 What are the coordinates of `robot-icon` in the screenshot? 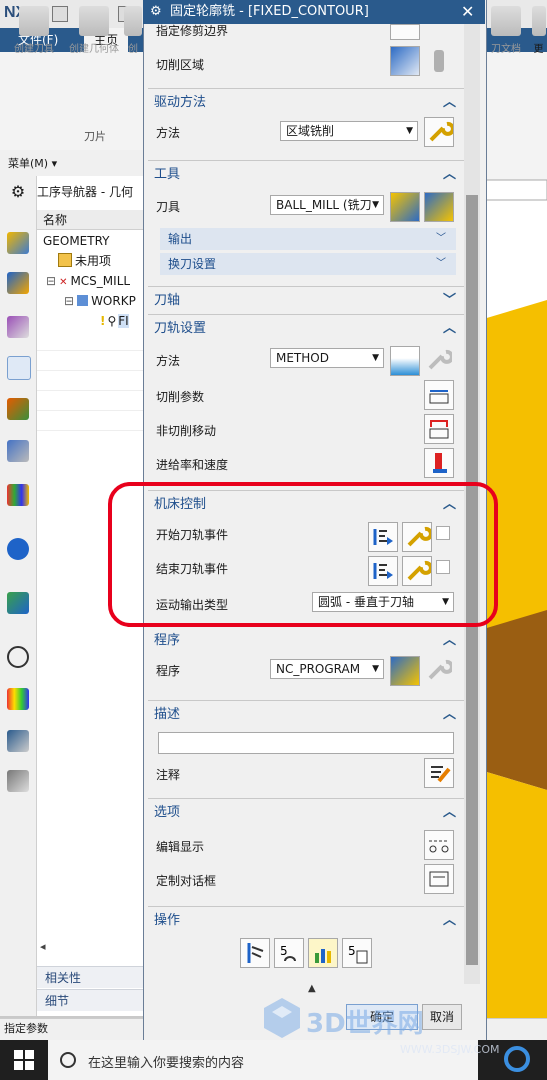 It's located at (18, 781).